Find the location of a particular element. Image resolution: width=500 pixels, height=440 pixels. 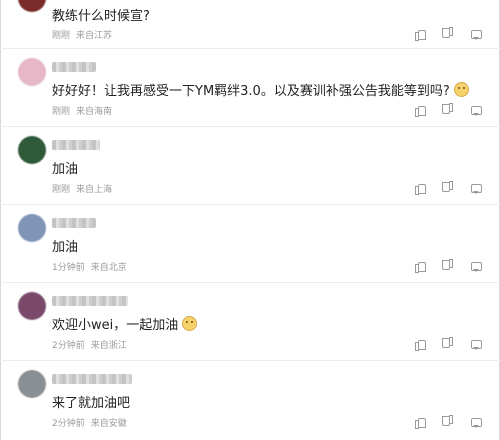

comment-meta: 刚刚 来自江苏 is located at coordinates (82, 34).